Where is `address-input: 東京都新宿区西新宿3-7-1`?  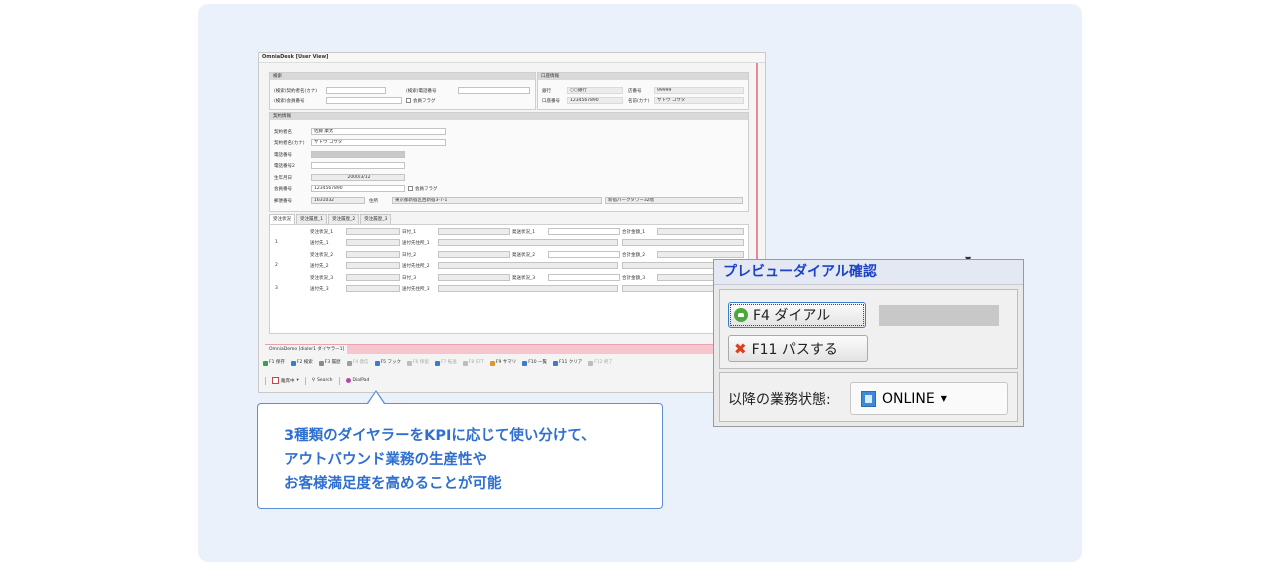
address-input: 東京都新宿区西新宿3-7-1 is located at coordinates (497, 200).